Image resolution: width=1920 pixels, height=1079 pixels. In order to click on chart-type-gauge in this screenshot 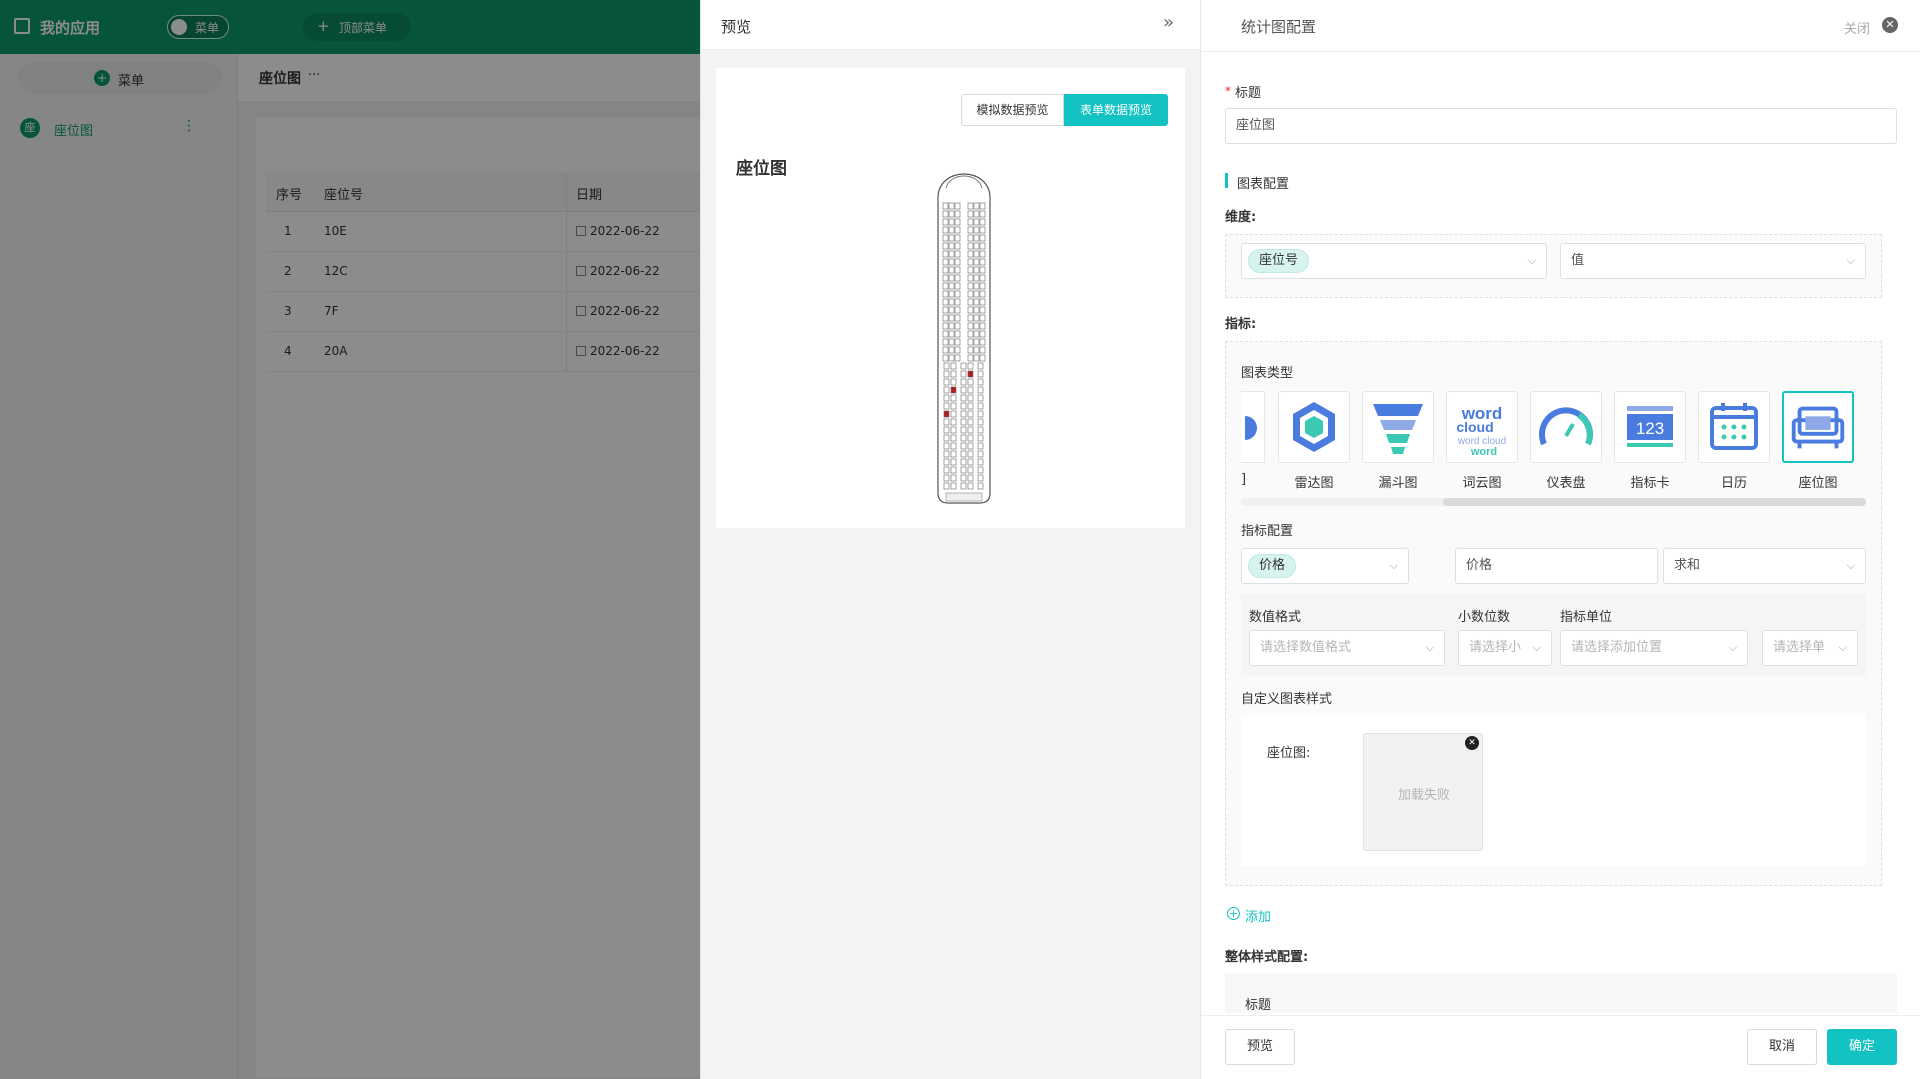, I will do `click(1566, 427)`.